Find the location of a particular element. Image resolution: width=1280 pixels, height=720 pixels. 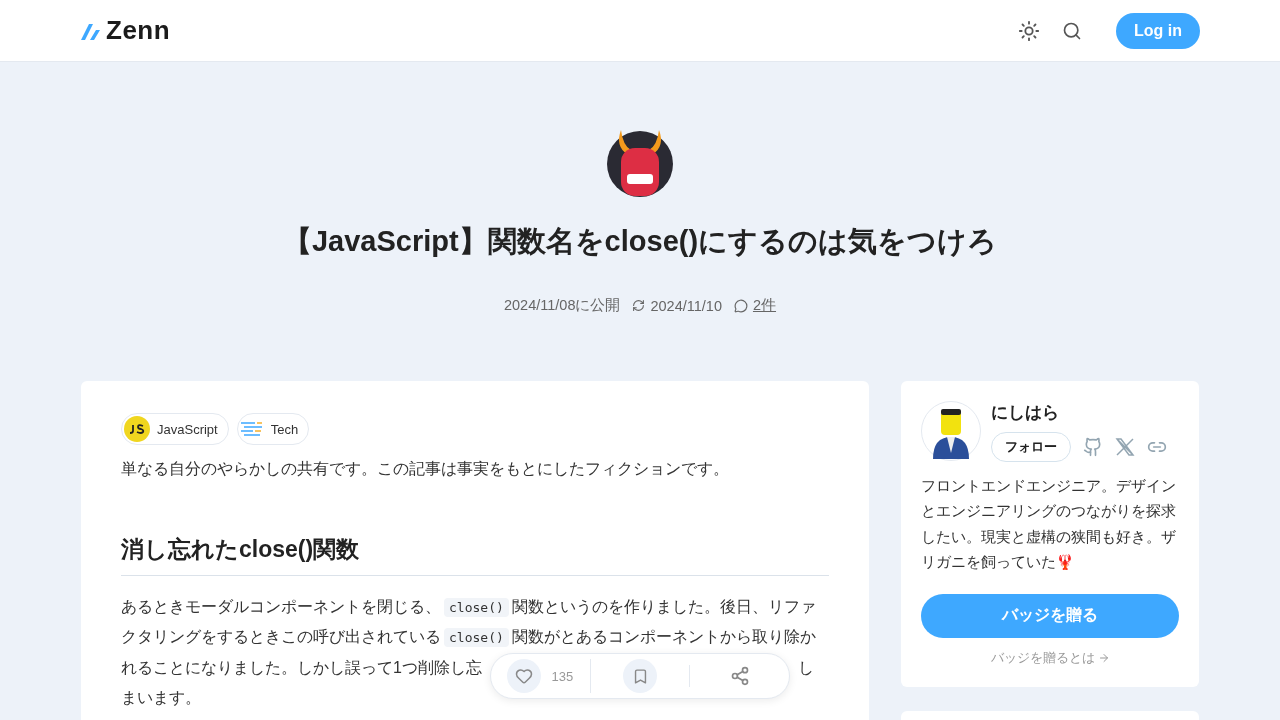

js-icon is located at coordinates (137, 429).